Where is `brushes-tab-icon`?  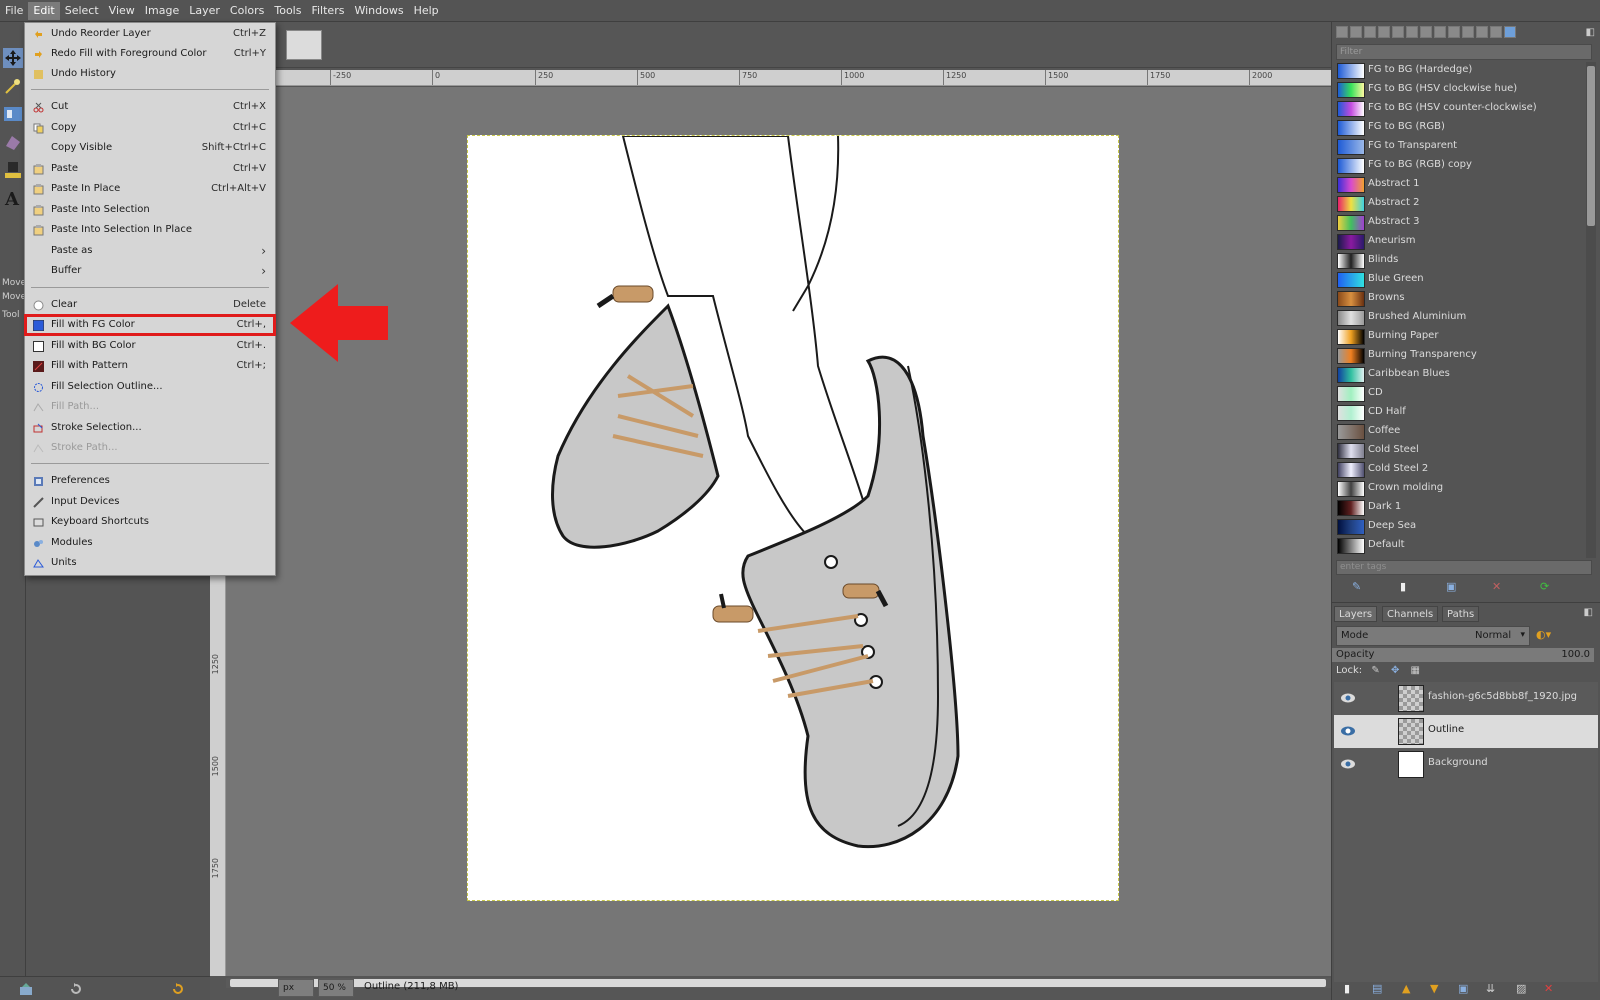
brushes-tab-icon is located at coordinates (1342, 32).